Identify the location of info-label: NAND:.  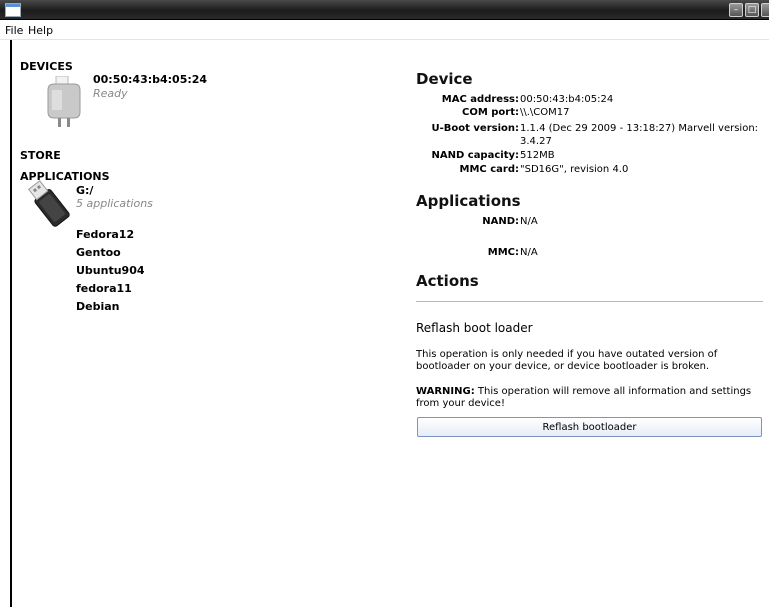
(500, 221).